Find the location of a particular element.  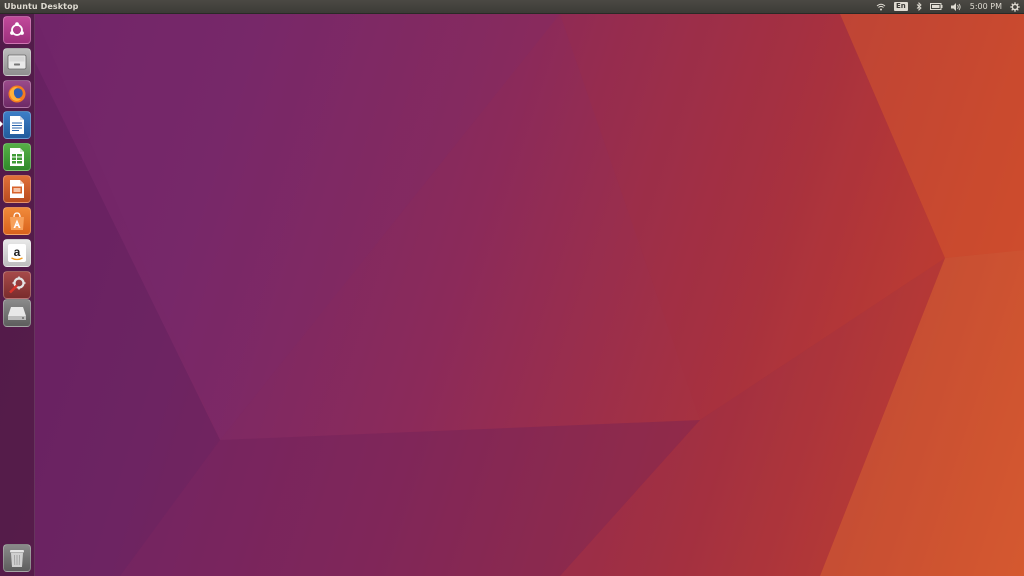

launcher-item-files is located at coordinates (17, 62).